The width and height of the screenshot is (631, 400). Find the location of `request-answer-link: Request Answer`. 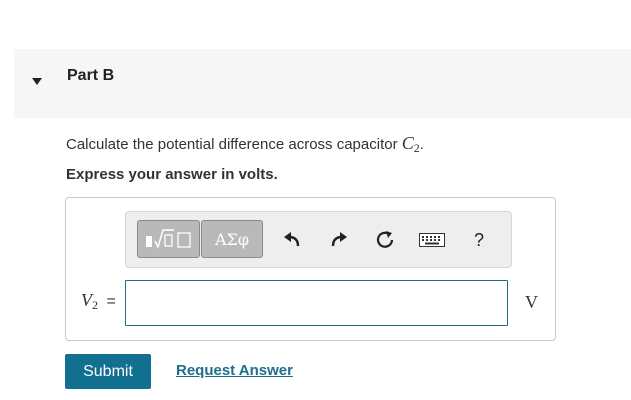

request-answer-link: Request Answer is located at coordinates (234, 370).